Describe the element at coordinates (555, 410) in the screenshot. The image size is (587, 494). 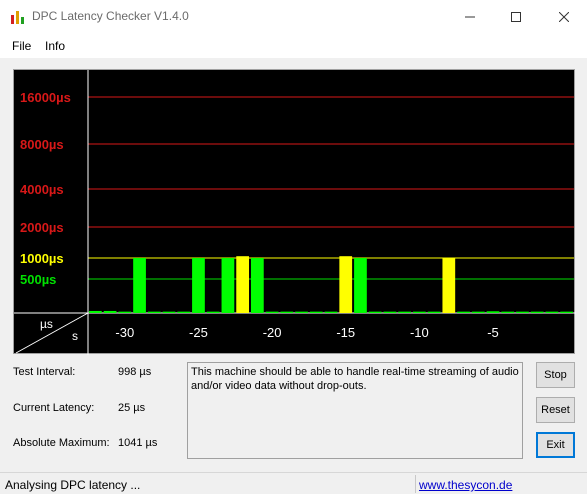
I see `reset-button: Reset` at that location.